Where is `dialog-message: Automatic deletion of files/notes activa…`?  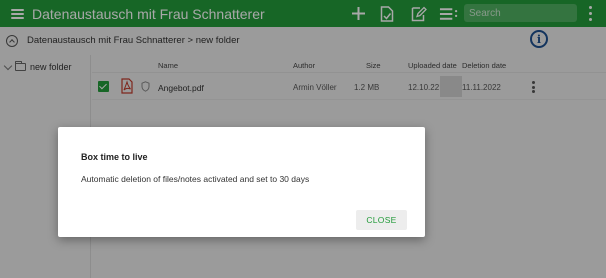
dialog-message: Automatic deletion of files/notes activa… is located at coordinates (195, 179).